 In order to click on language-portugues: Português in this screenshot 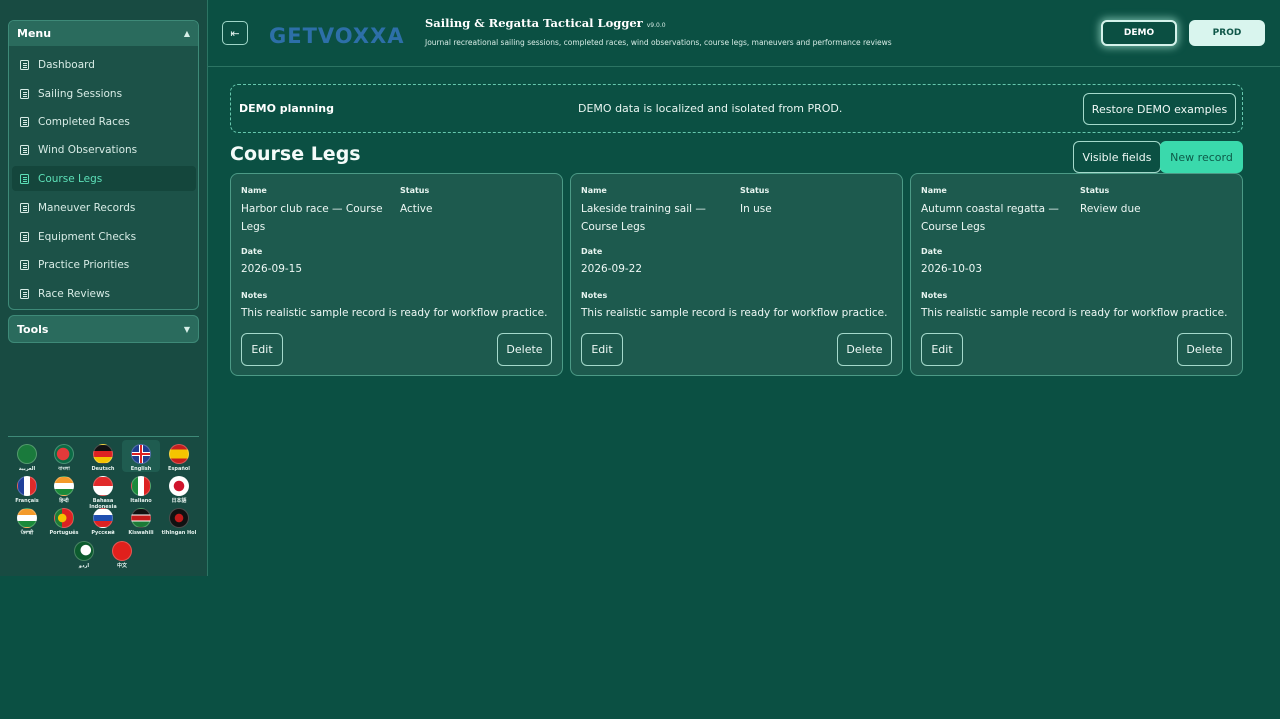, I will do `click(64, 522)`.